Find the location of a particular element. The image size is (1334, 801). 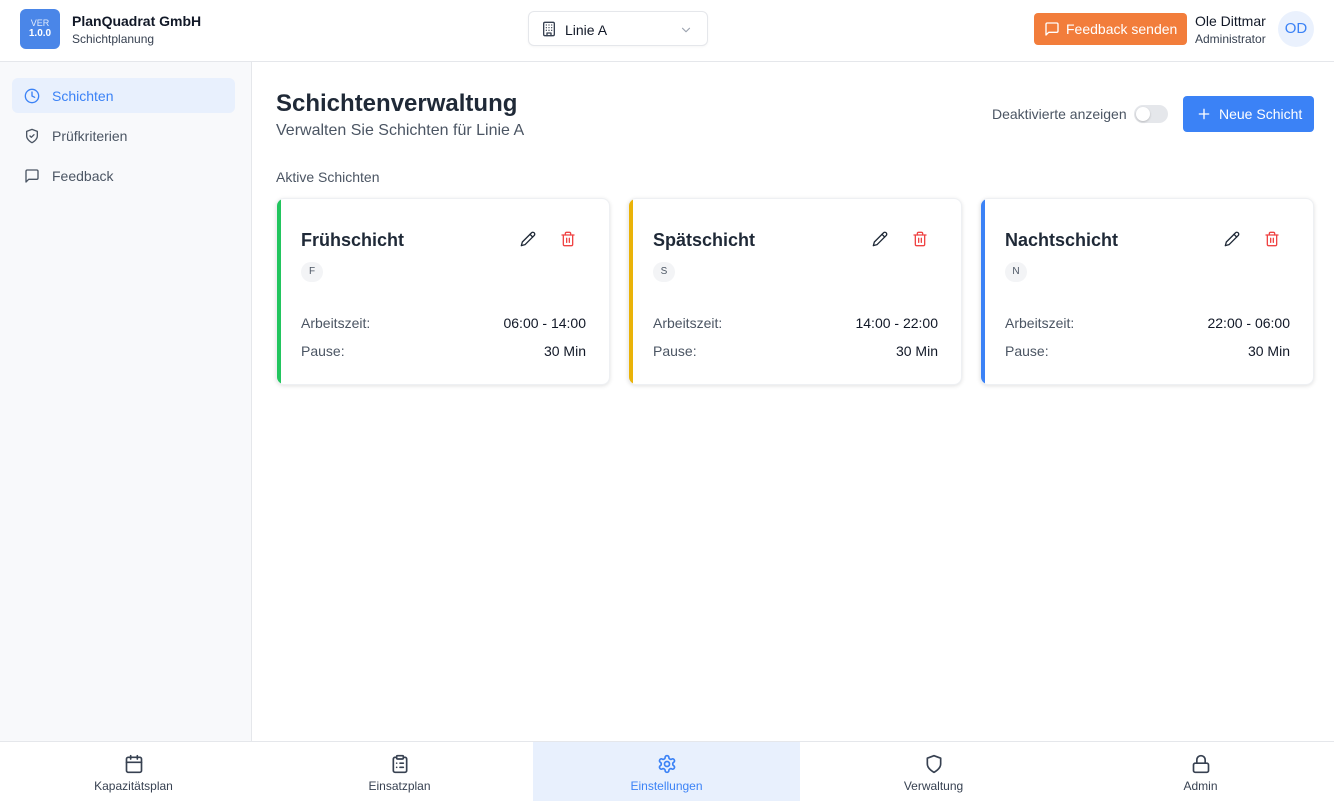

sidebar-item-feedback: Feedback is located at coordinates (123, 175).